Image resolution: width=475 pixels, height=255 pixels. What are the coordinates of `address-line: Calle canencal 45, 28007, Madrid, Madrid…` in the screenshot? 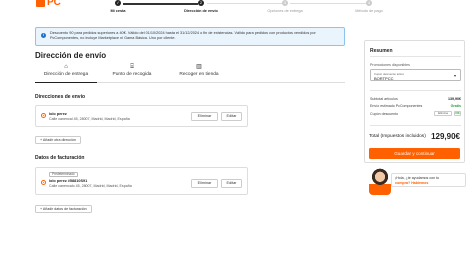 It's located at (89, 119).